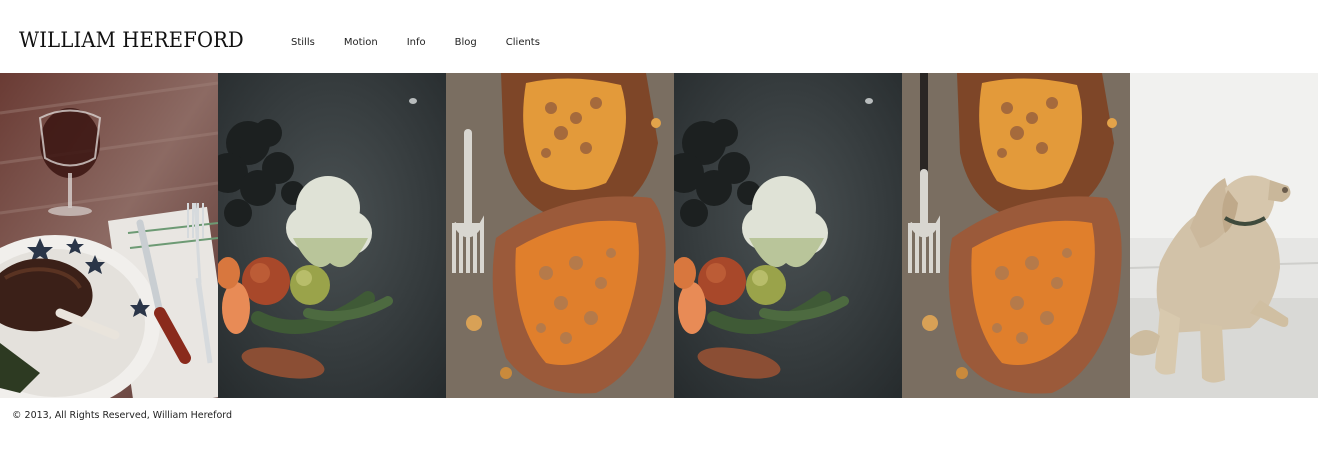 This screenshot has width=1318, height=450. I want to click on dog-image, so click(1224, 235).